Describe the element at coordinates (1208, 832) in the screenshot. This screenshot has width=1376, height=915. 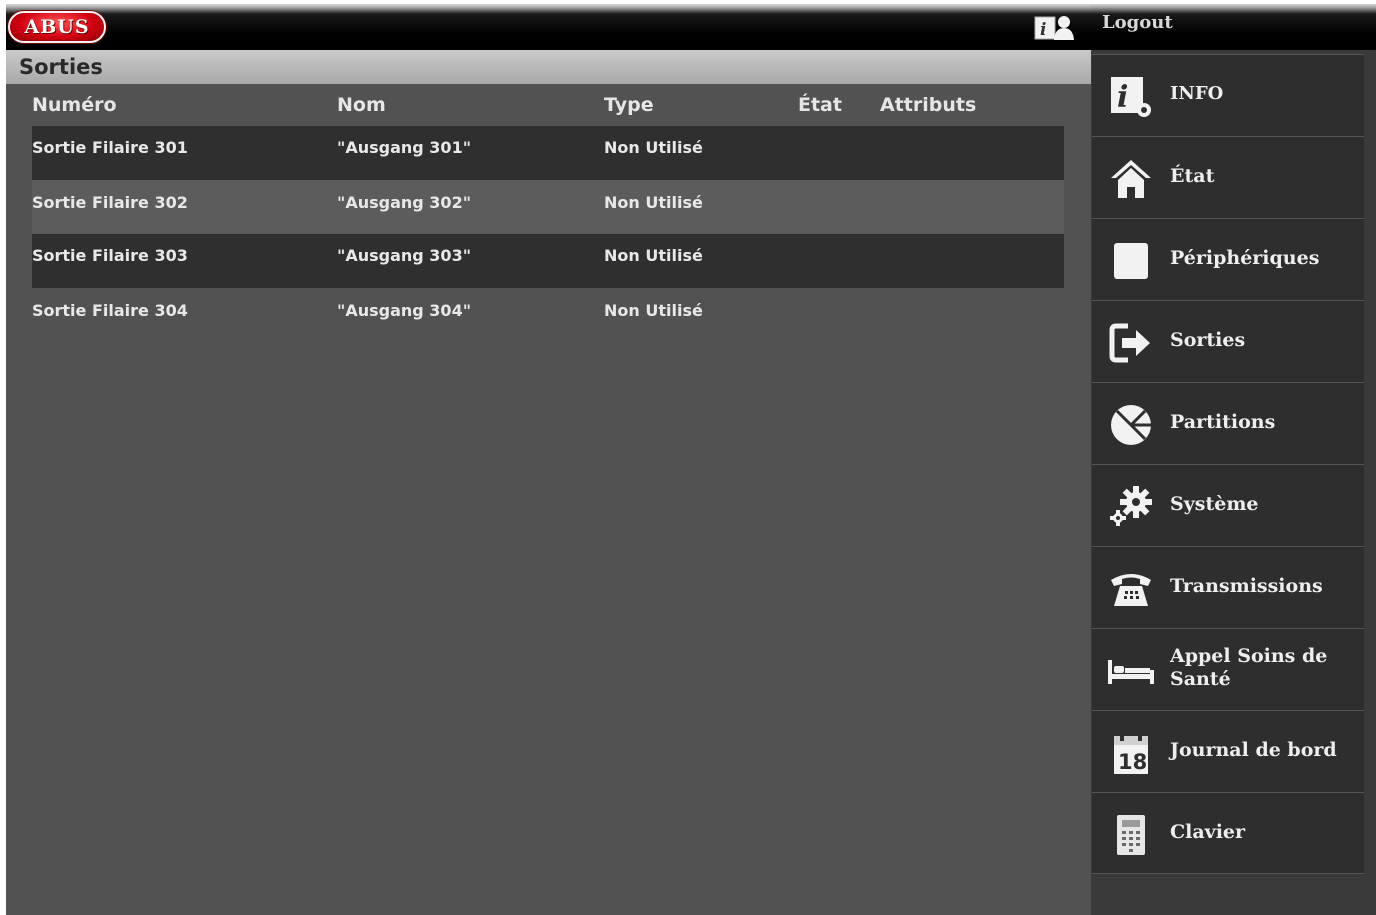
I see `sidebar-item-label: Clavier` at that location.